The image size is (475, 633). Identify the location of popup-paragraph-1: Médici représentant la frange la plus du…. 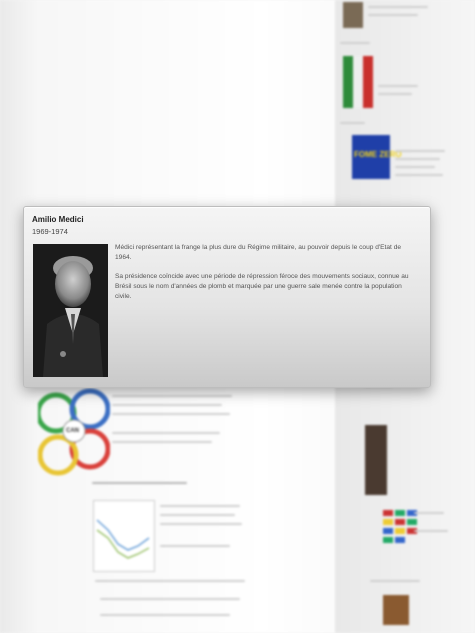
(258, 252).